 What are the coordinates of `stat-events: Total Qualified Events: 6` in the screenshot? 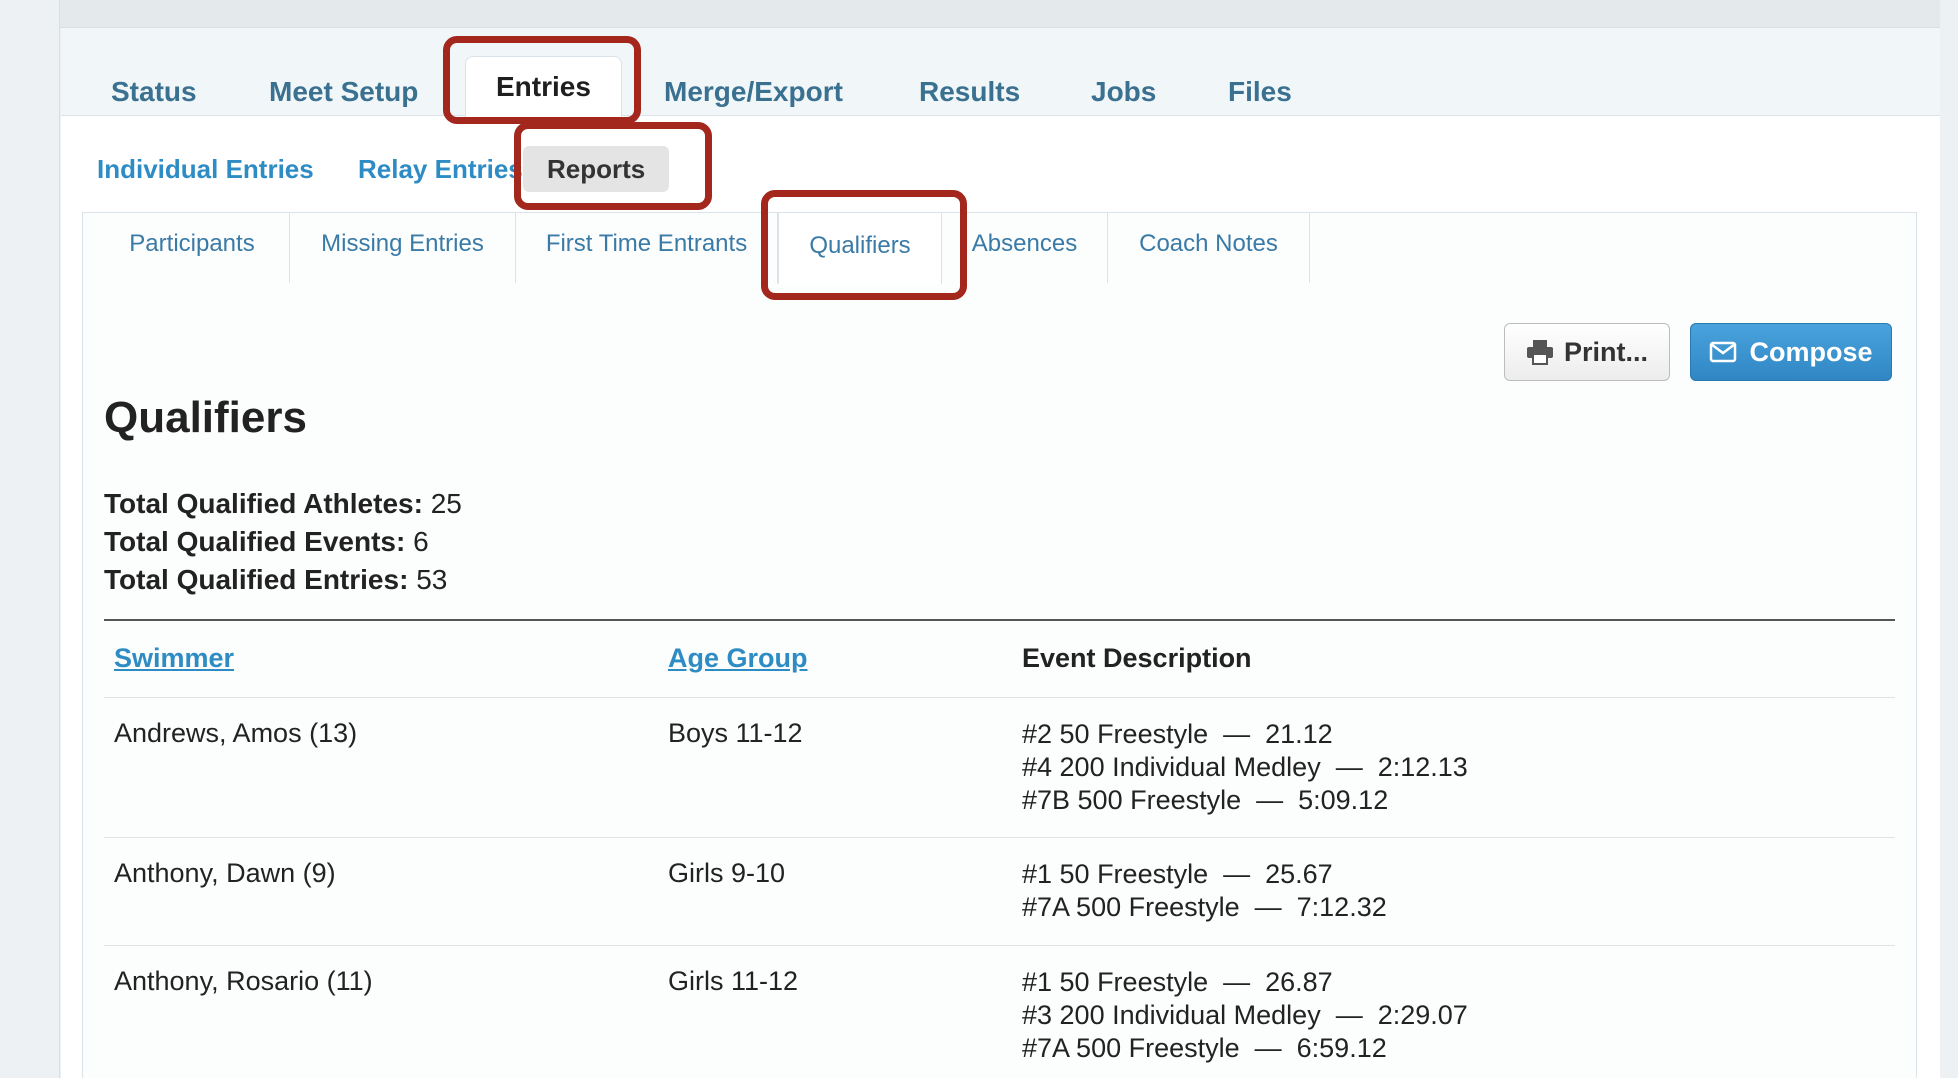 It's located at (266, 541).